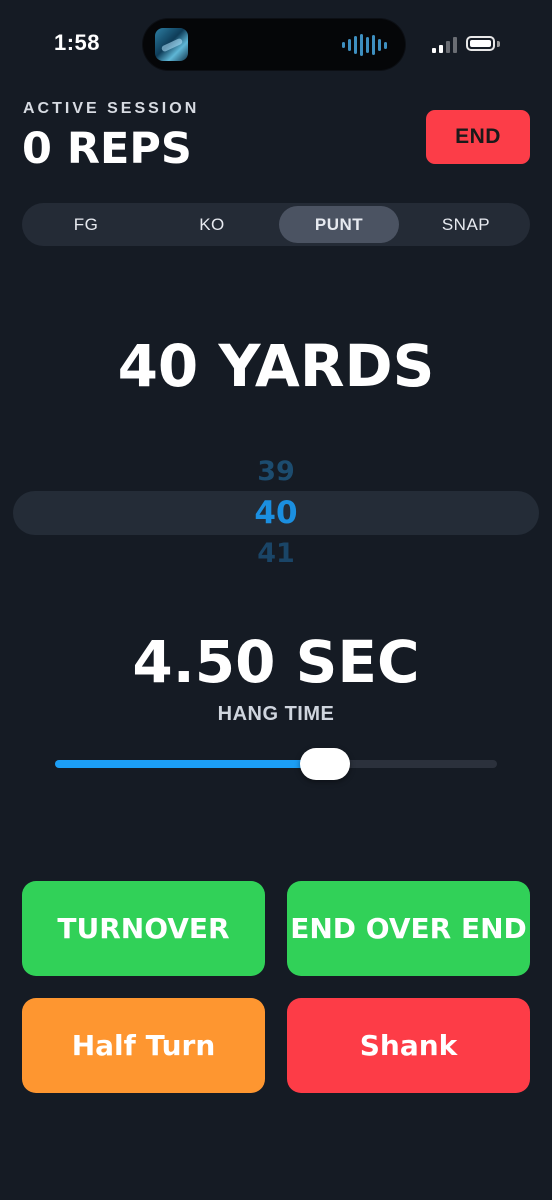  What do you see at coordinates (498, 44) in the screenshot?
I see `battery-cap-icon` at bounding box center [498, 44].